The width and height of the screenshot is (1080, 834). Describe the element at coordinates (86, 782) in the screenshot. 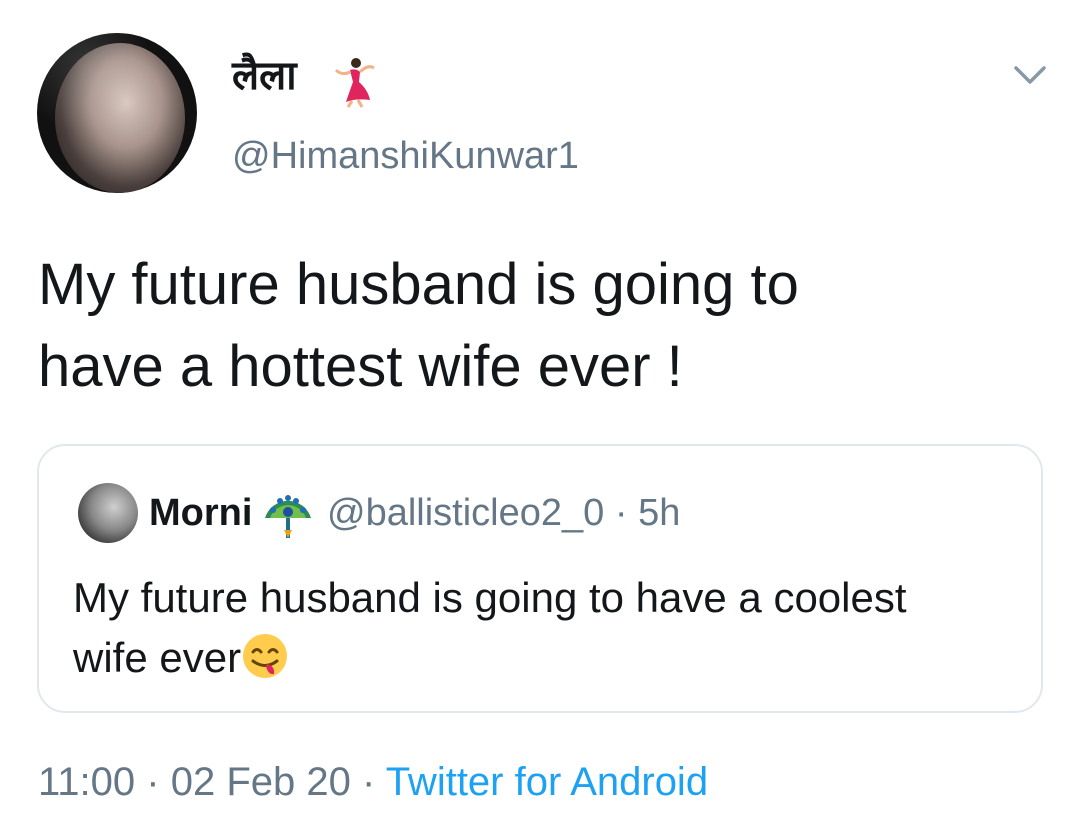

I see `tweet-time: 11:00` at that location.